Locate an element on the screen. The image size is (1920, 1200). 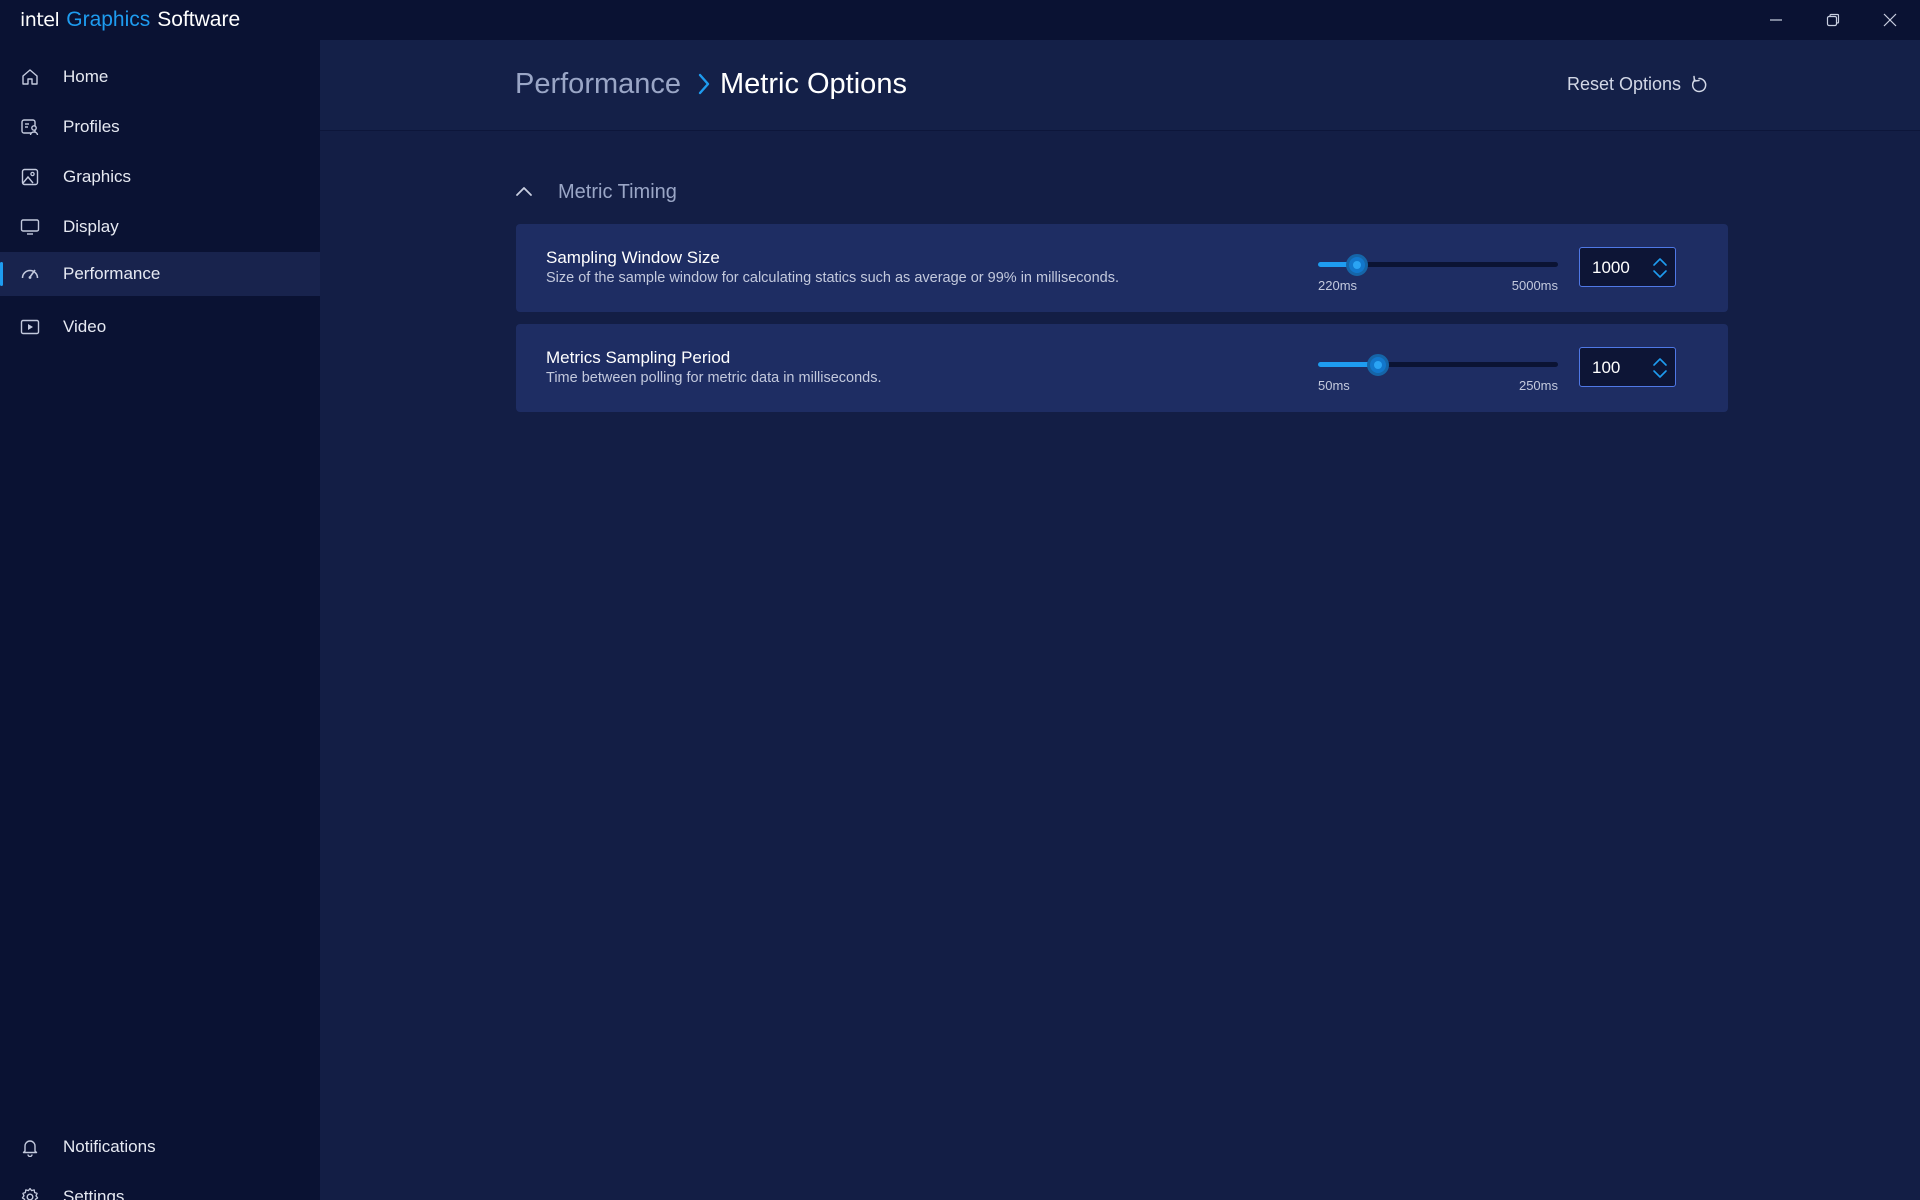
chevron-up-icon is located at coordinates (524, 191).